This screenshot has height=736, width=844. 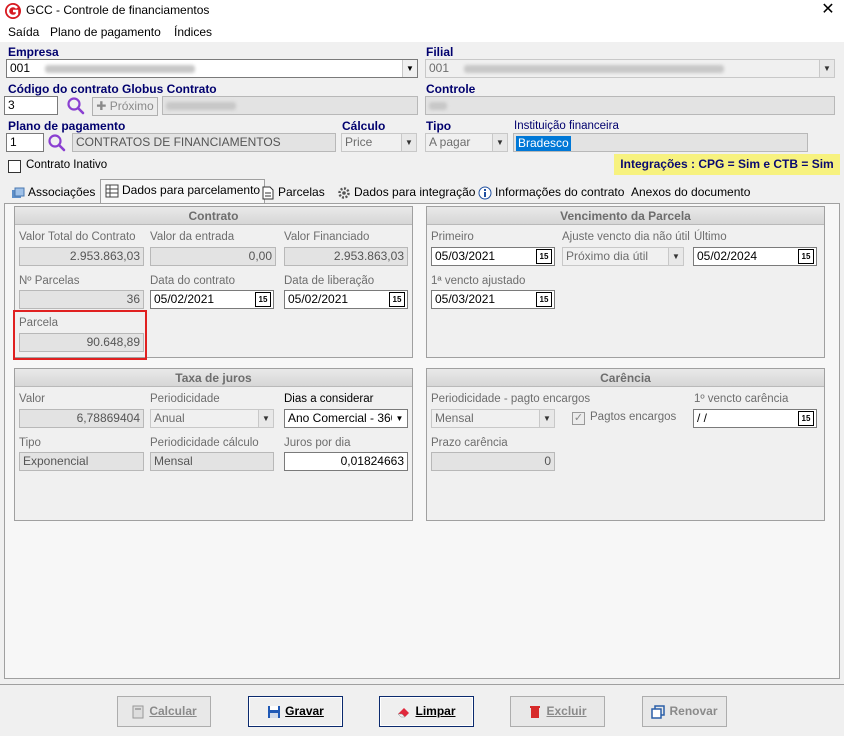 I want to click on instituicao-label: Instituição financeira, so click(x=566, y=126).